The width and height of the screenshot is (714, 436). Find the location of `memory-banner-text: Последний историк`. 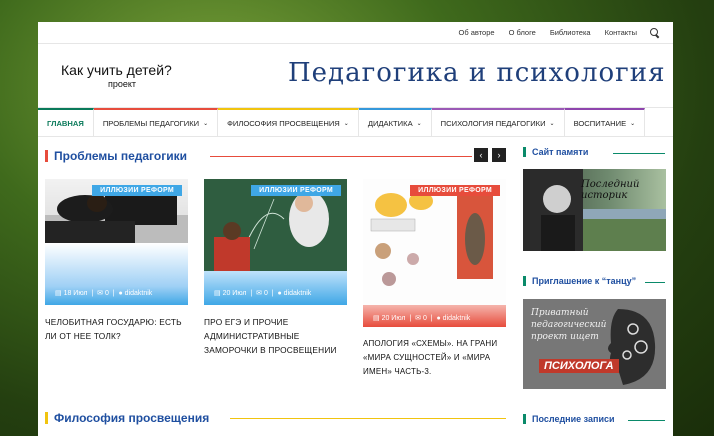

memory-banner-text: Последний историк is located at coordinates (610, 190).